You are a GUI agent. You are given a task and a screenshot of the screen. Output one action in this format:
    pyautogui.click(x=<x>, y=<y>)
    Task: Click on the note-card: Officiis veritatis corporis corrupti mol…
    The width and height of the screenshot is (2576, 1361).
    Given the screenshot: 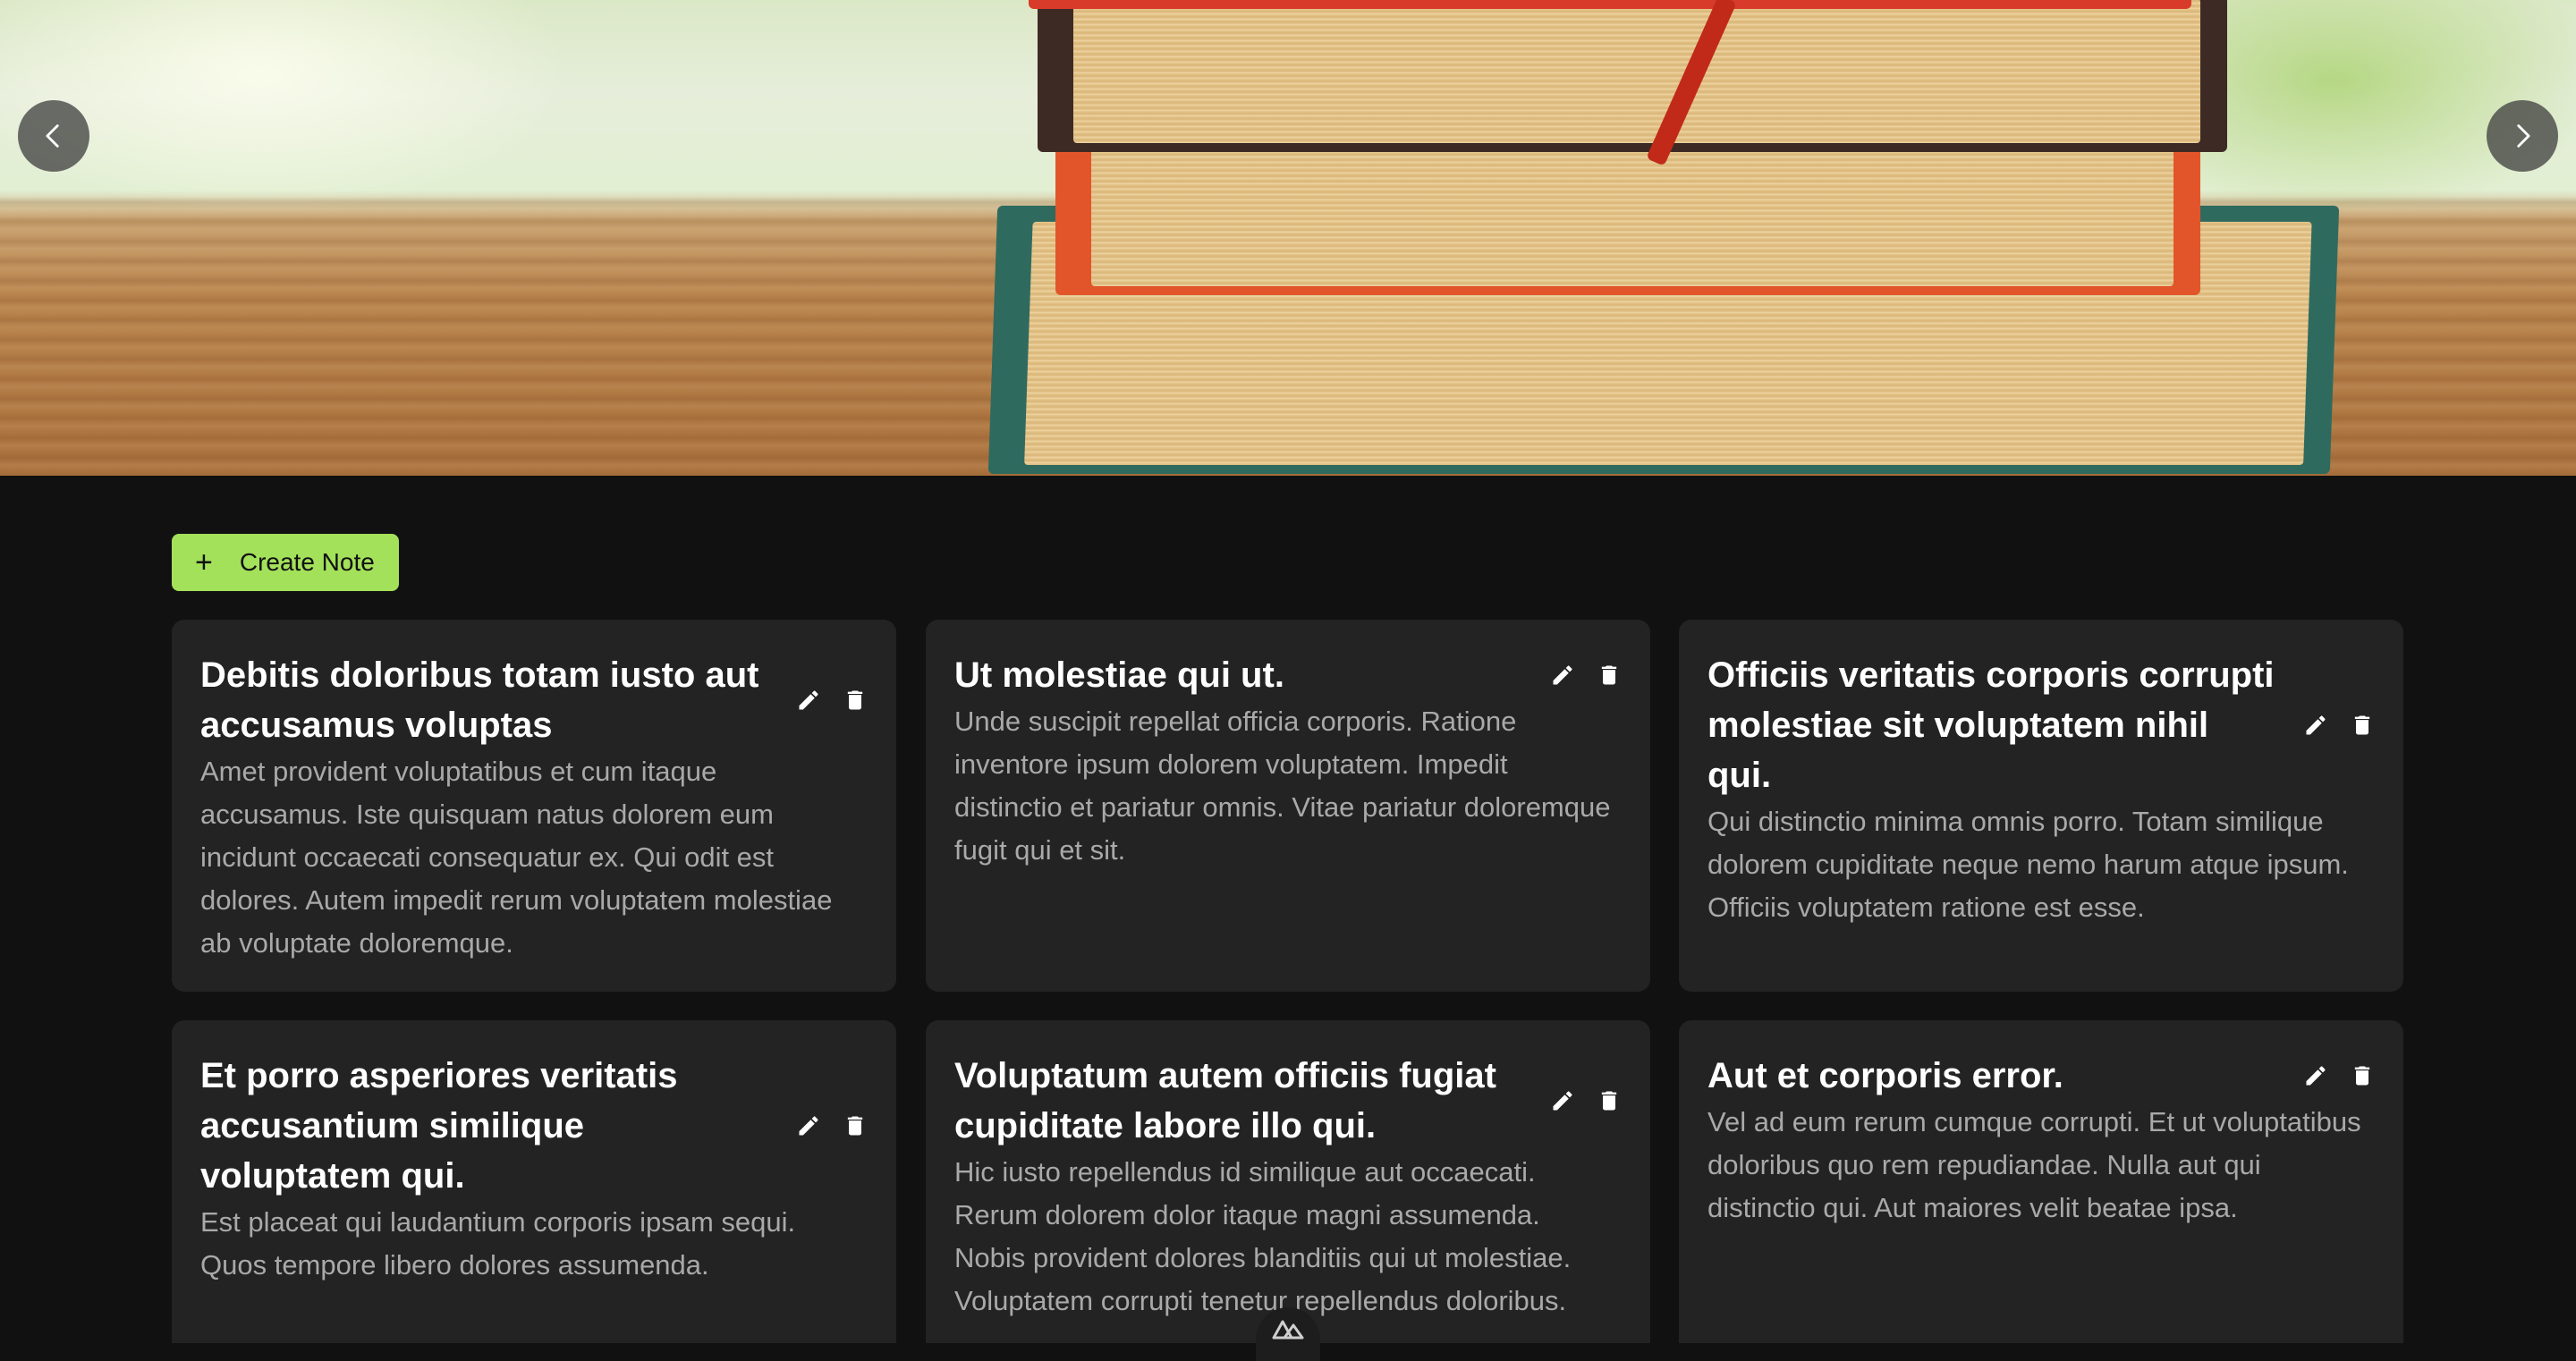 What is the action you would take?
    pyautogui.click(x=2041, y=806)
    